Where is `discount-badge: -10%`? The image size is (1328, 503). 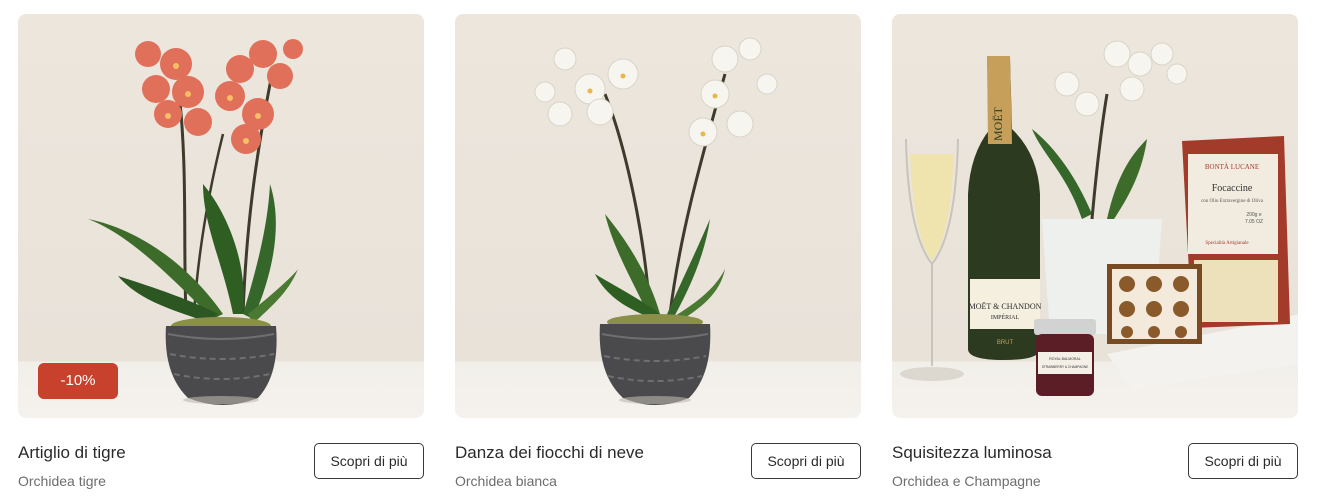 discount-badge: -10% is located at coordinates (78, 381).